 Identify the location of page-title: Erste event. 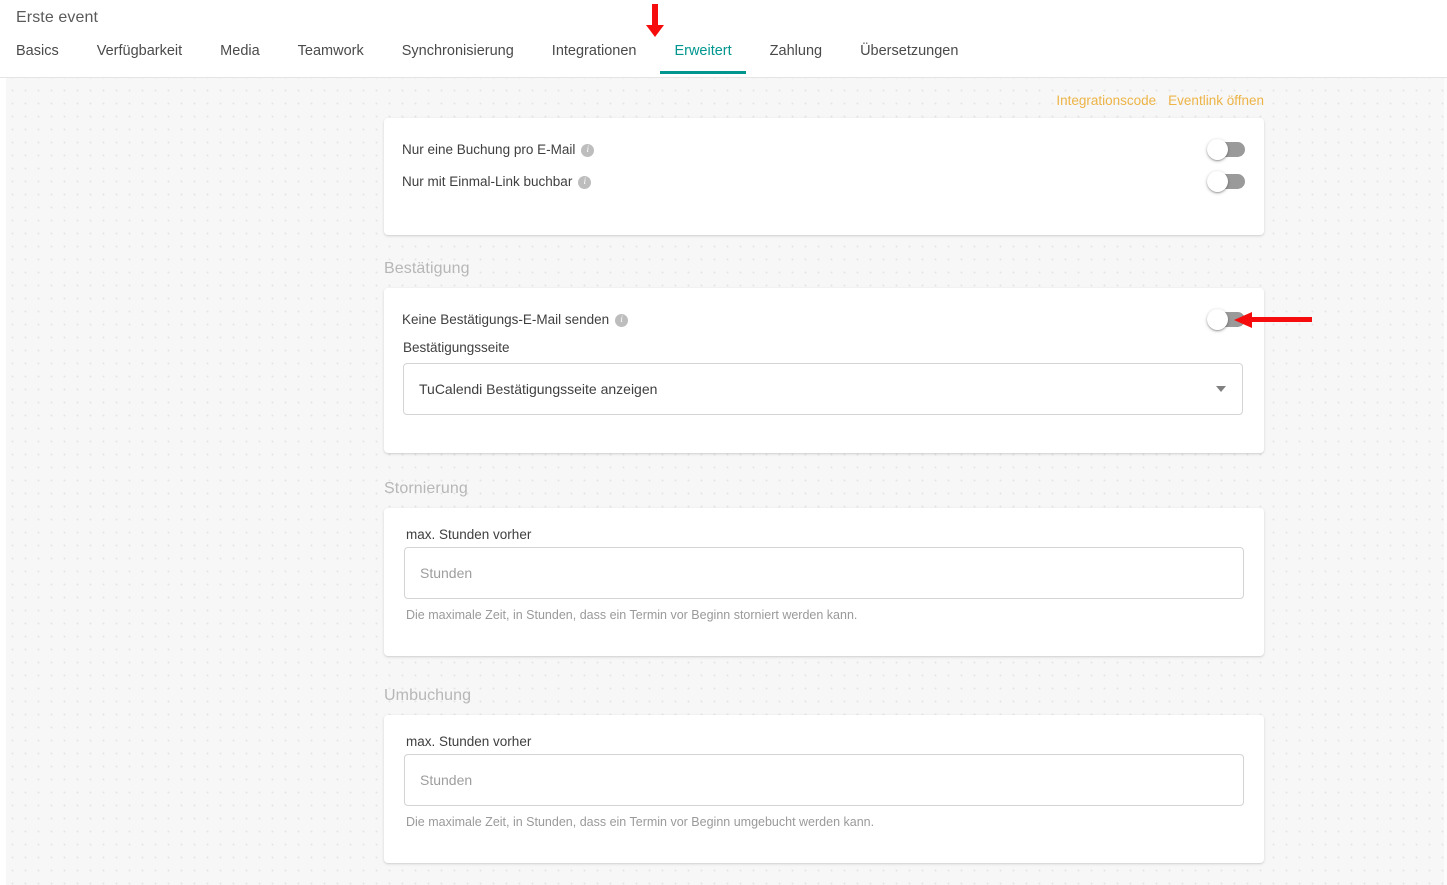
(57, 17).